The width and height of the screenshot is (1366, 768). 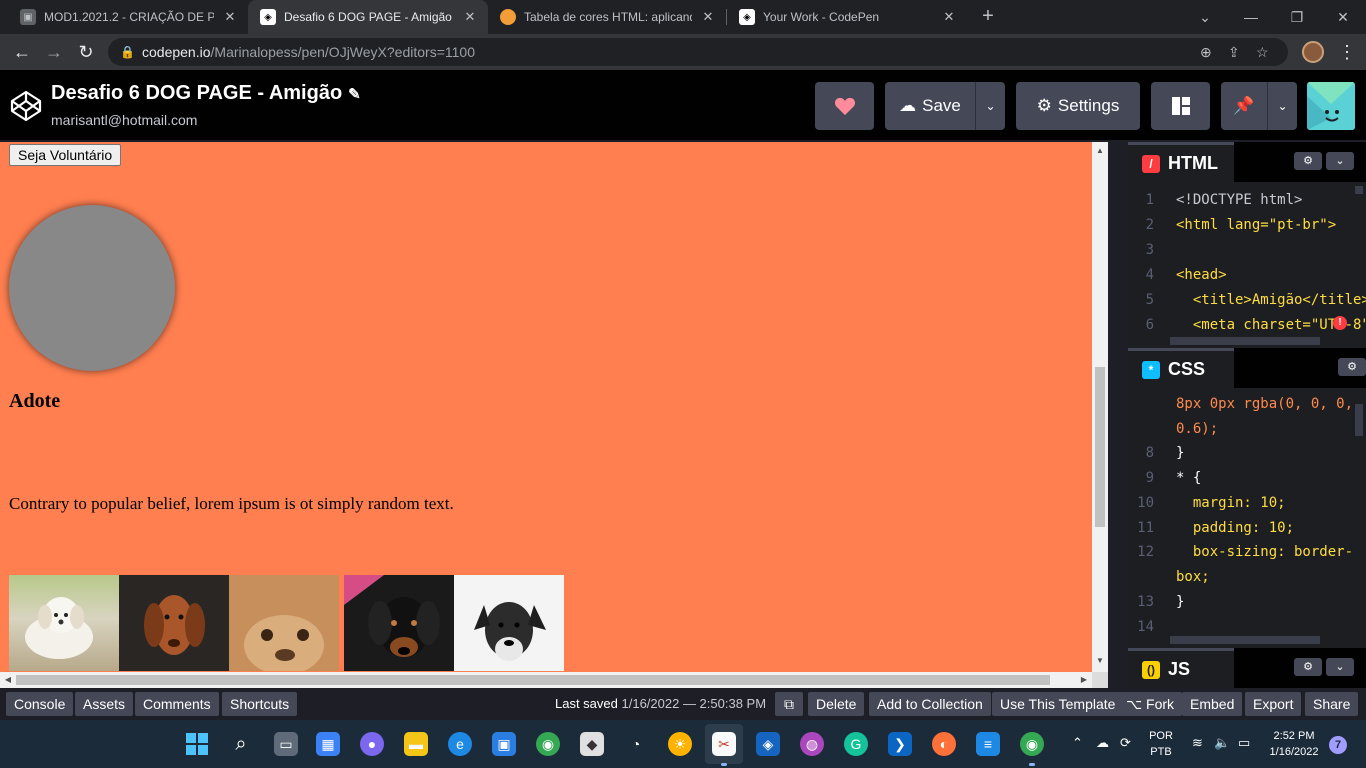 I want to click on layout-button, so click(x=1180, y=106).